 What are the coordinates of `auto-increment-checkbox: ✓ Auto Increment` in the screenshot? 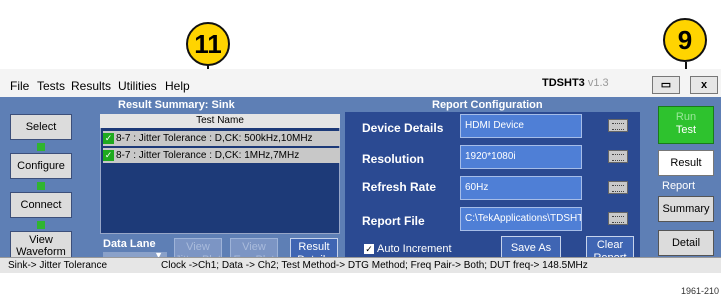 It's located at (408, 249).